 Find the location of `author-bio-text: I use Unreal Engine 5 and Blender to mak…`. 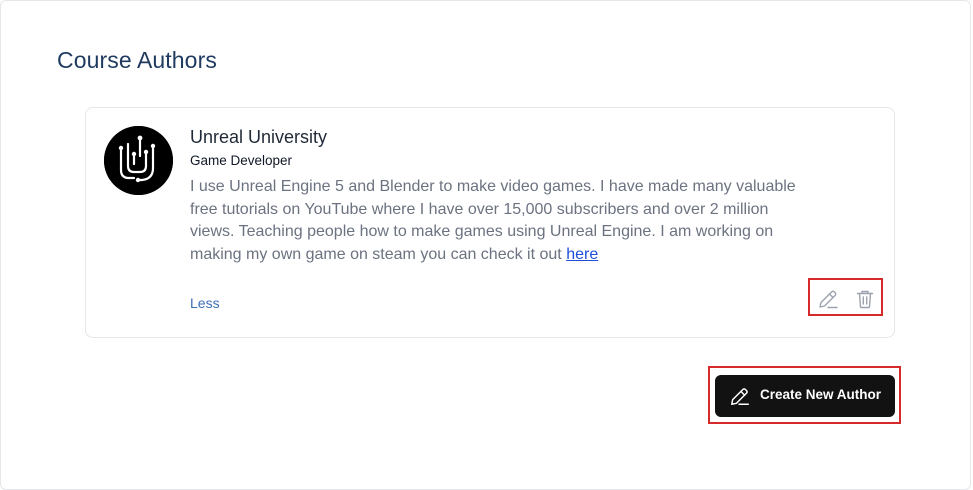

author-bio-text: I use Unreal Engine 5 and Blender to mak… is located at coordinates (493, 220).